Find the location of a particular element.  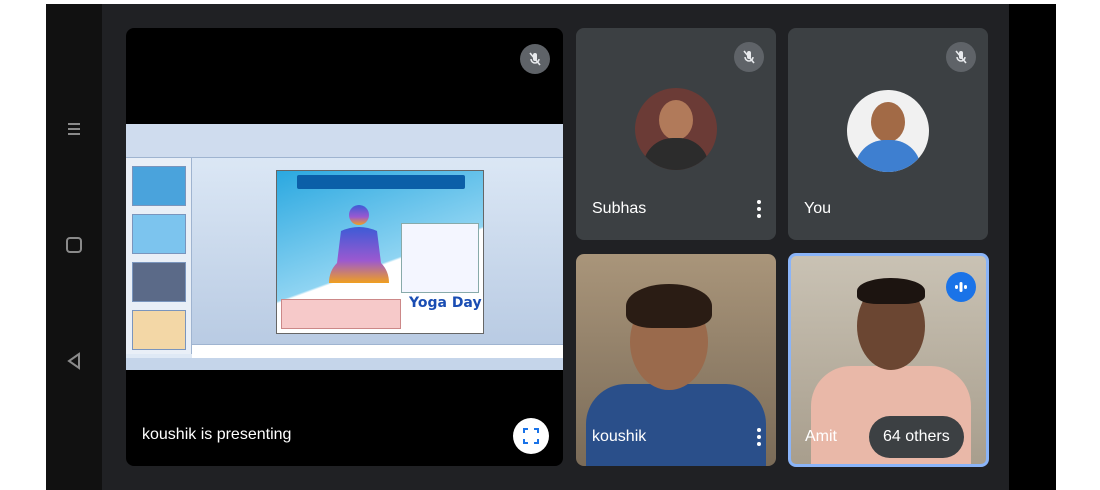

slide-stage: Yoga Day is located at coordinates (377, 251).